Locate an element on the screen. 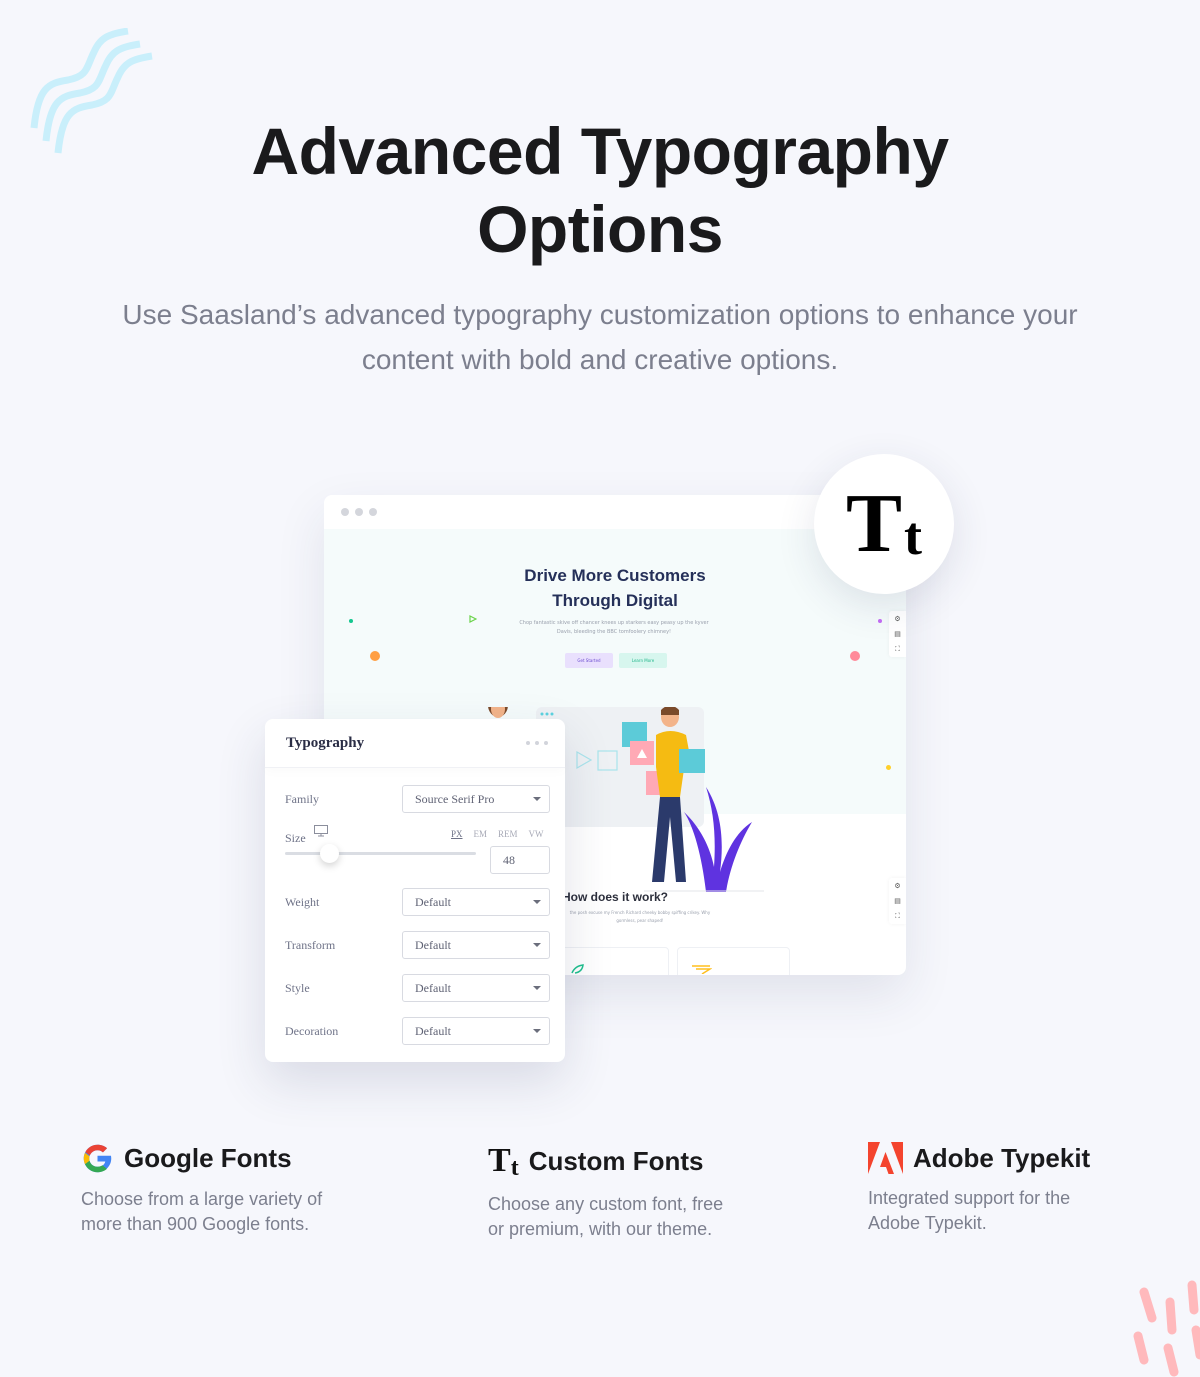 The image size is (1200, 1377). decor-dot-green is located at coordinates (351, 621).